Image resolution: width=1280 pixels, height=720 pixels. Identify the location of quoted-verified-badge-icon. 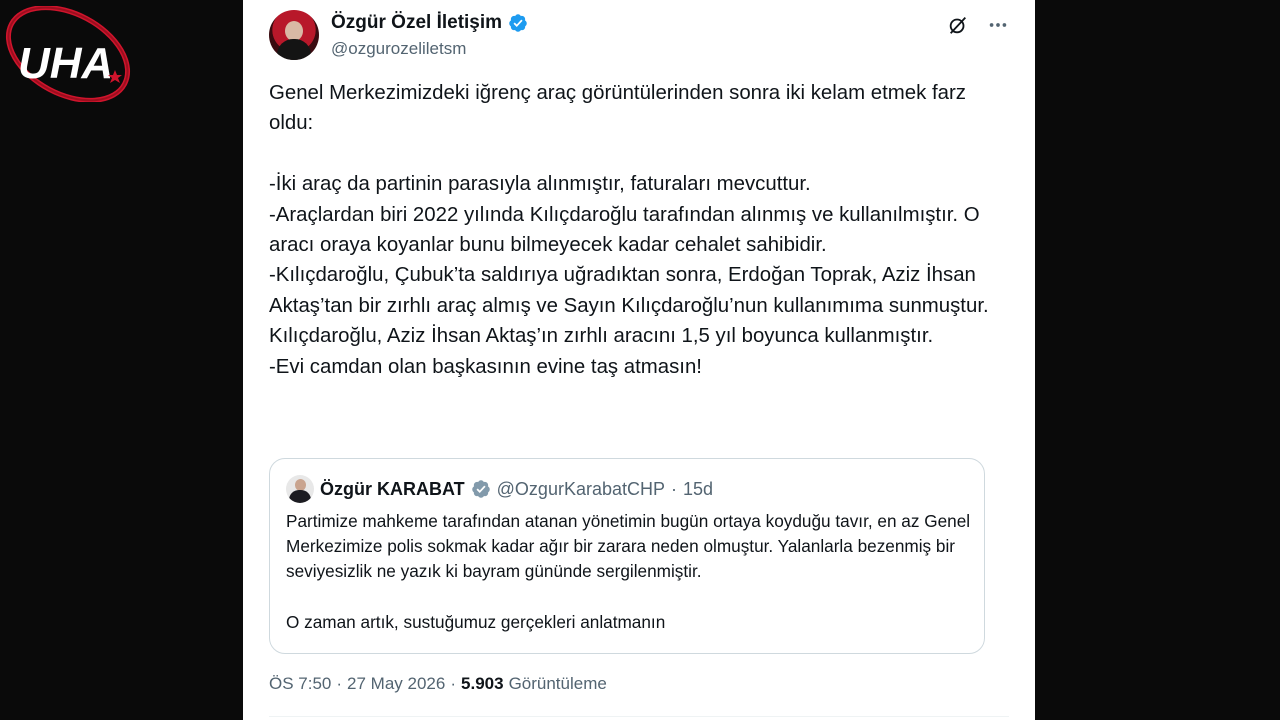
(480, 489).